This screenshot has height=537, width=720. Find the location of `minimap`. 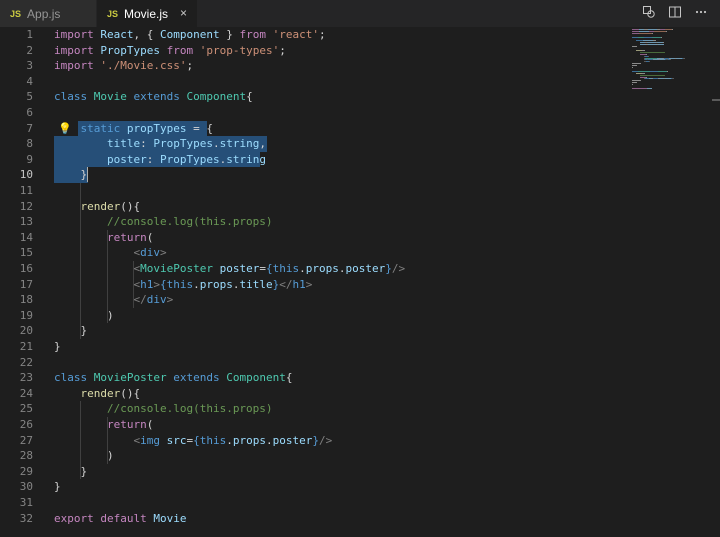

minimap is located at coordinates (667, 58).